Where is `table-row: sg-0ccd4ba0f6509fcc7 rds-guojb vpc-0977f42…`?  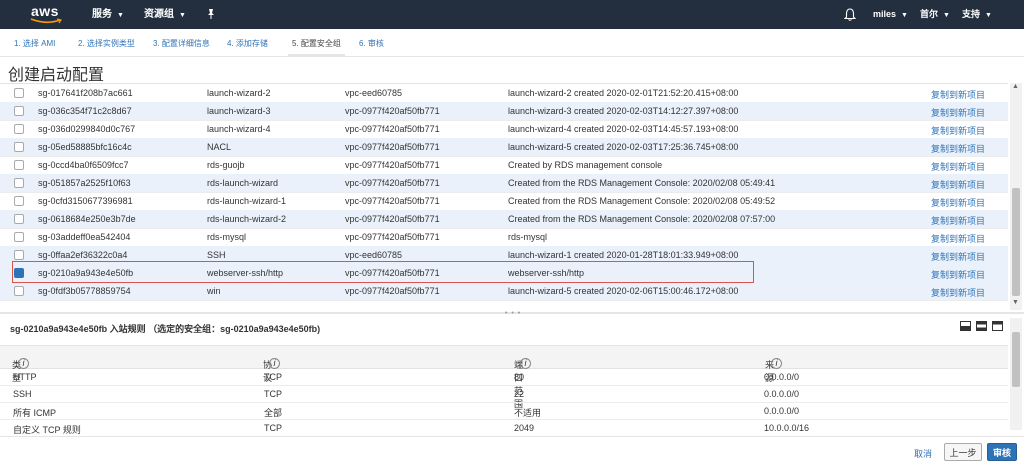
table-row: sg-0ccd4ba0f6509fcc7 rds-guojb vpc-0977f42… is located at coordinates (504, 165).